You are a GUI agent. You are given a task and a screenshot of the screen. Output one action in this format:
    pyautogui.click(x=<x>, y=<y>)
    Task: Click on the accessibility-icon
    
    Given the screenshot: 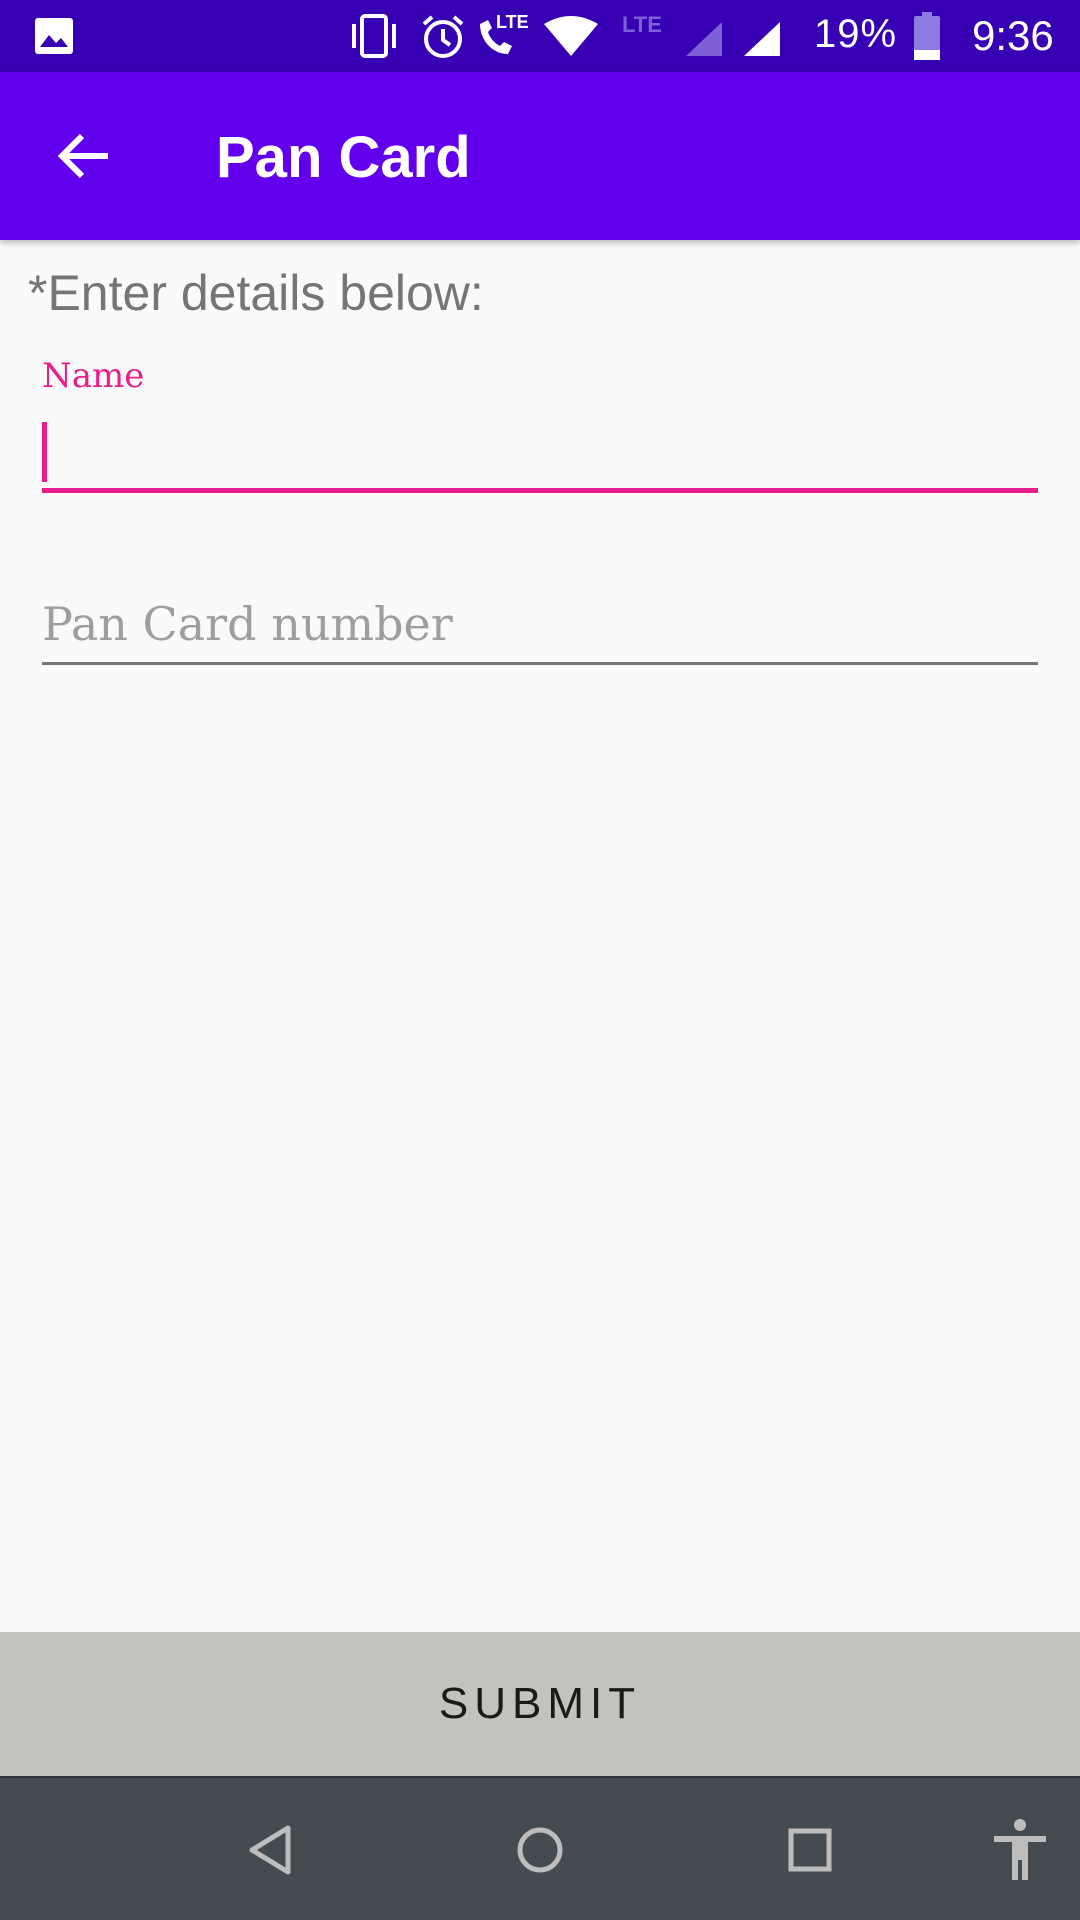 What is the action you would take?
    pyautogui.click(x=1020, y=1849)
    